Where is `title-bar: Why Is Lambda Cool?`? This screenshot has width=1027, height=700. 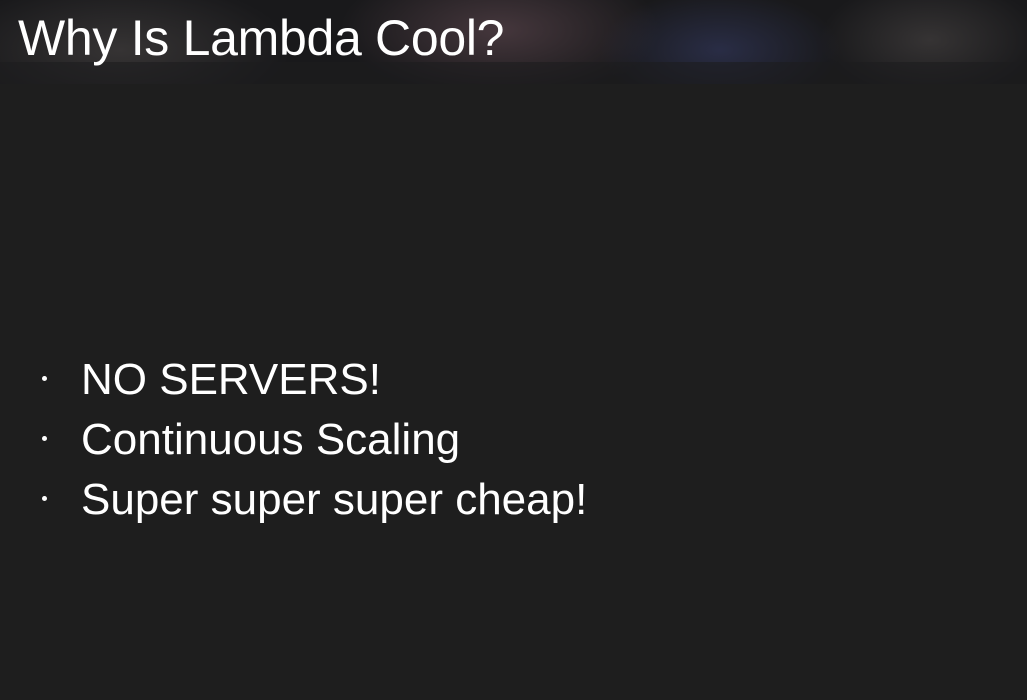
title-bar: Why Is Lambda Cool? is located at coordinates (513, 42).